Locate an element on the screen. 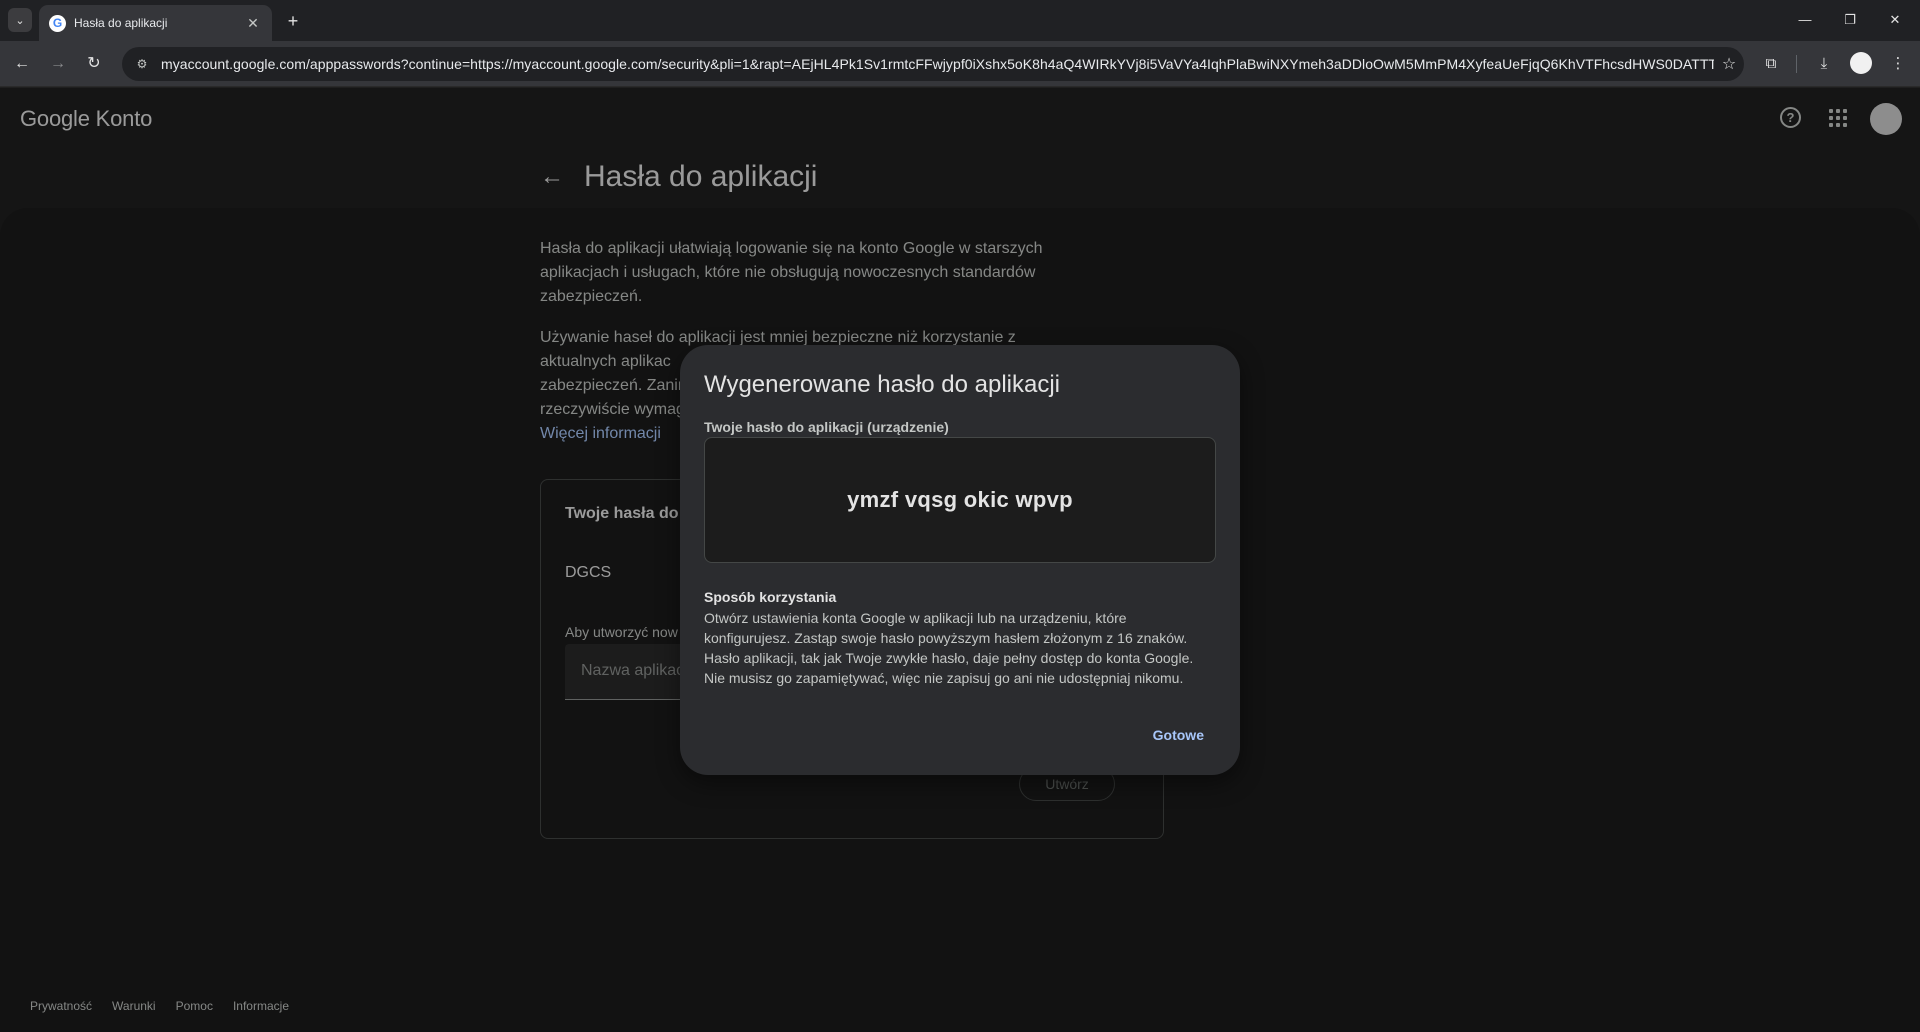 The height and width of the screenshot is (1032, 1920). forward-arrow-icon: → is located at coordinates (58, 64).